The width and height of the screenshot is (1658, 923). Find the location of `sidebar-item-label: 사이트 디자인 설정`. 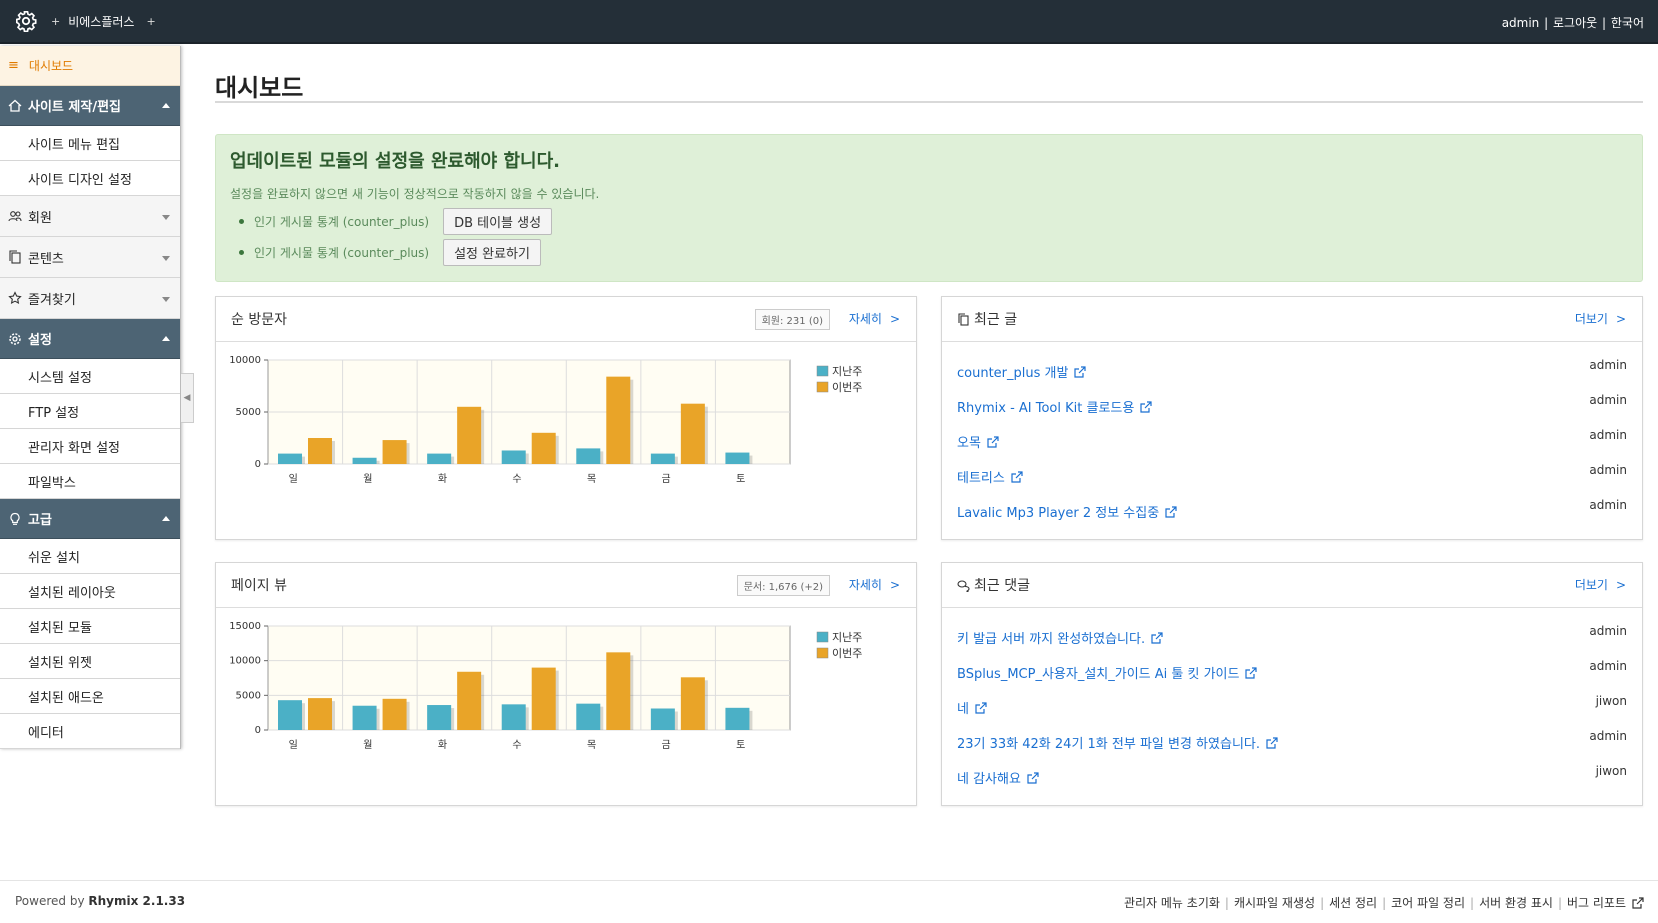

sidebar-item-label: 사이트 디자인 설정 is located at coordinates (80, 180).